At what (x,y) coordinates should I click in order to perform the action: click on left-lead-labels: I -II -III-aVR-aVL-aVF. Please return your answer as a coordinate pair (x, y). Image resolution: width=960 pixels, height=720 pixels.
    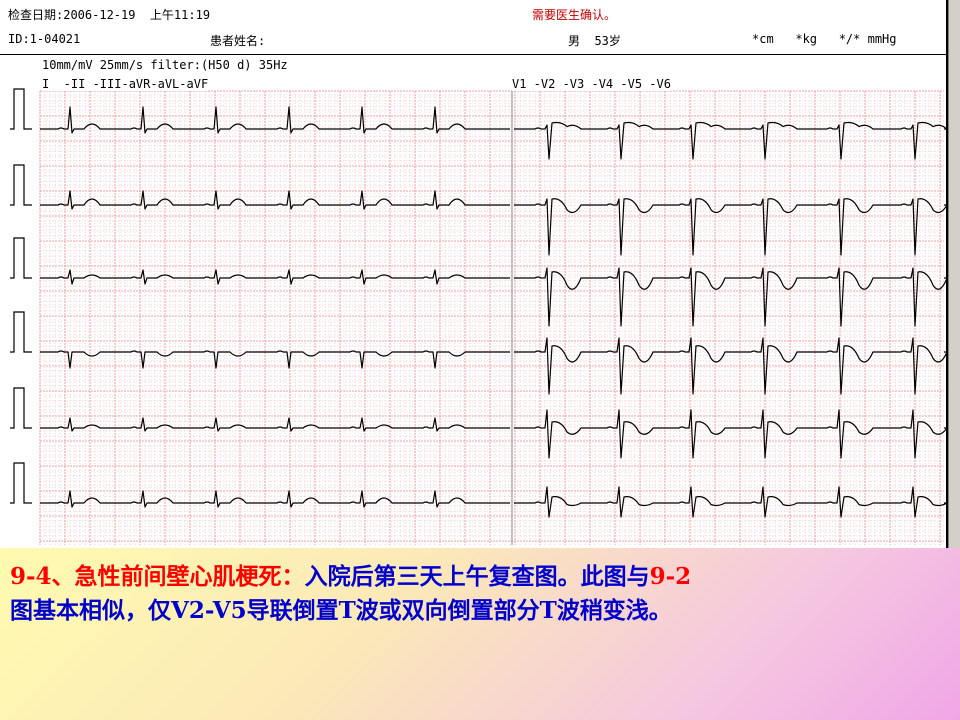
    Looking at the image, I should click on (125, 84).